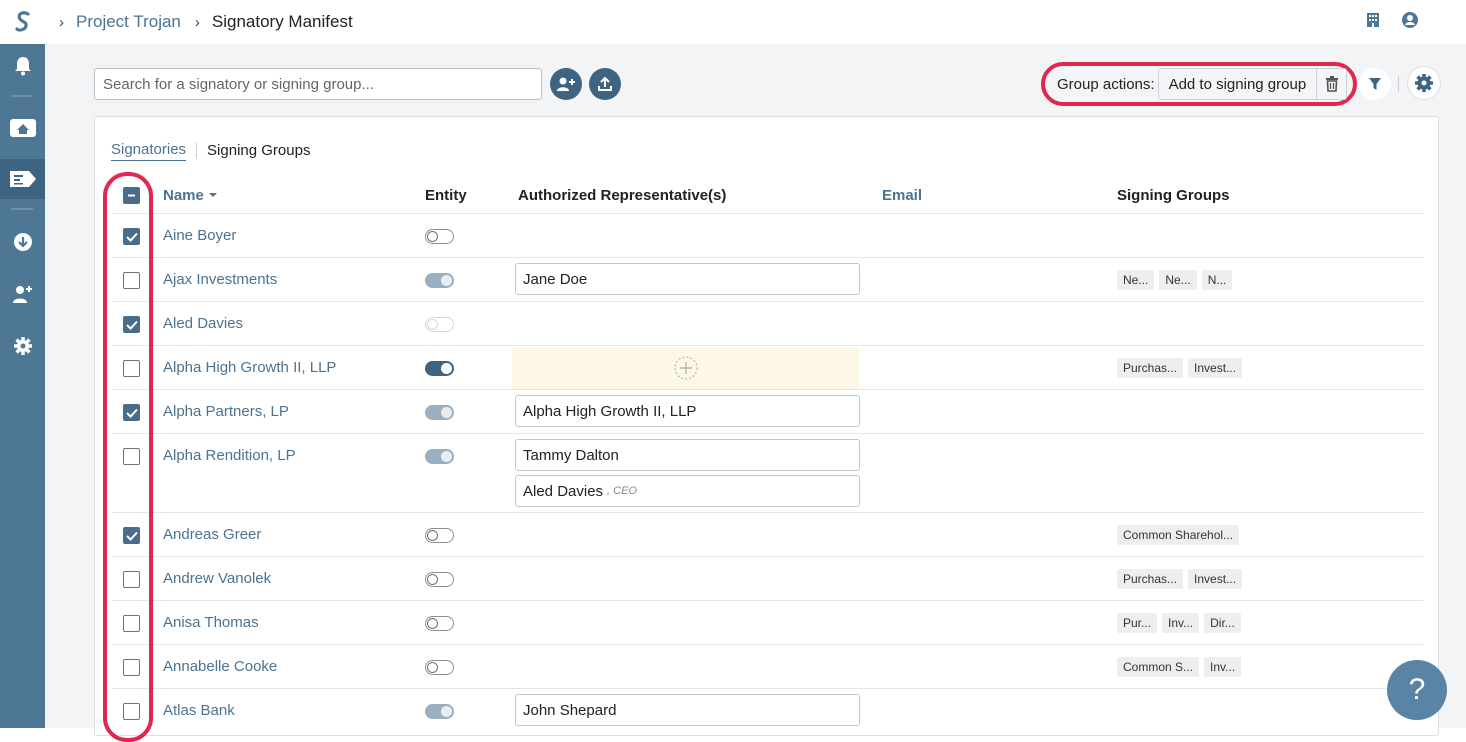  What do you see at coordinates (687, 279) in the screenshot?
I see `representative-field: Jane Doe` at bounding box center [687, 279].